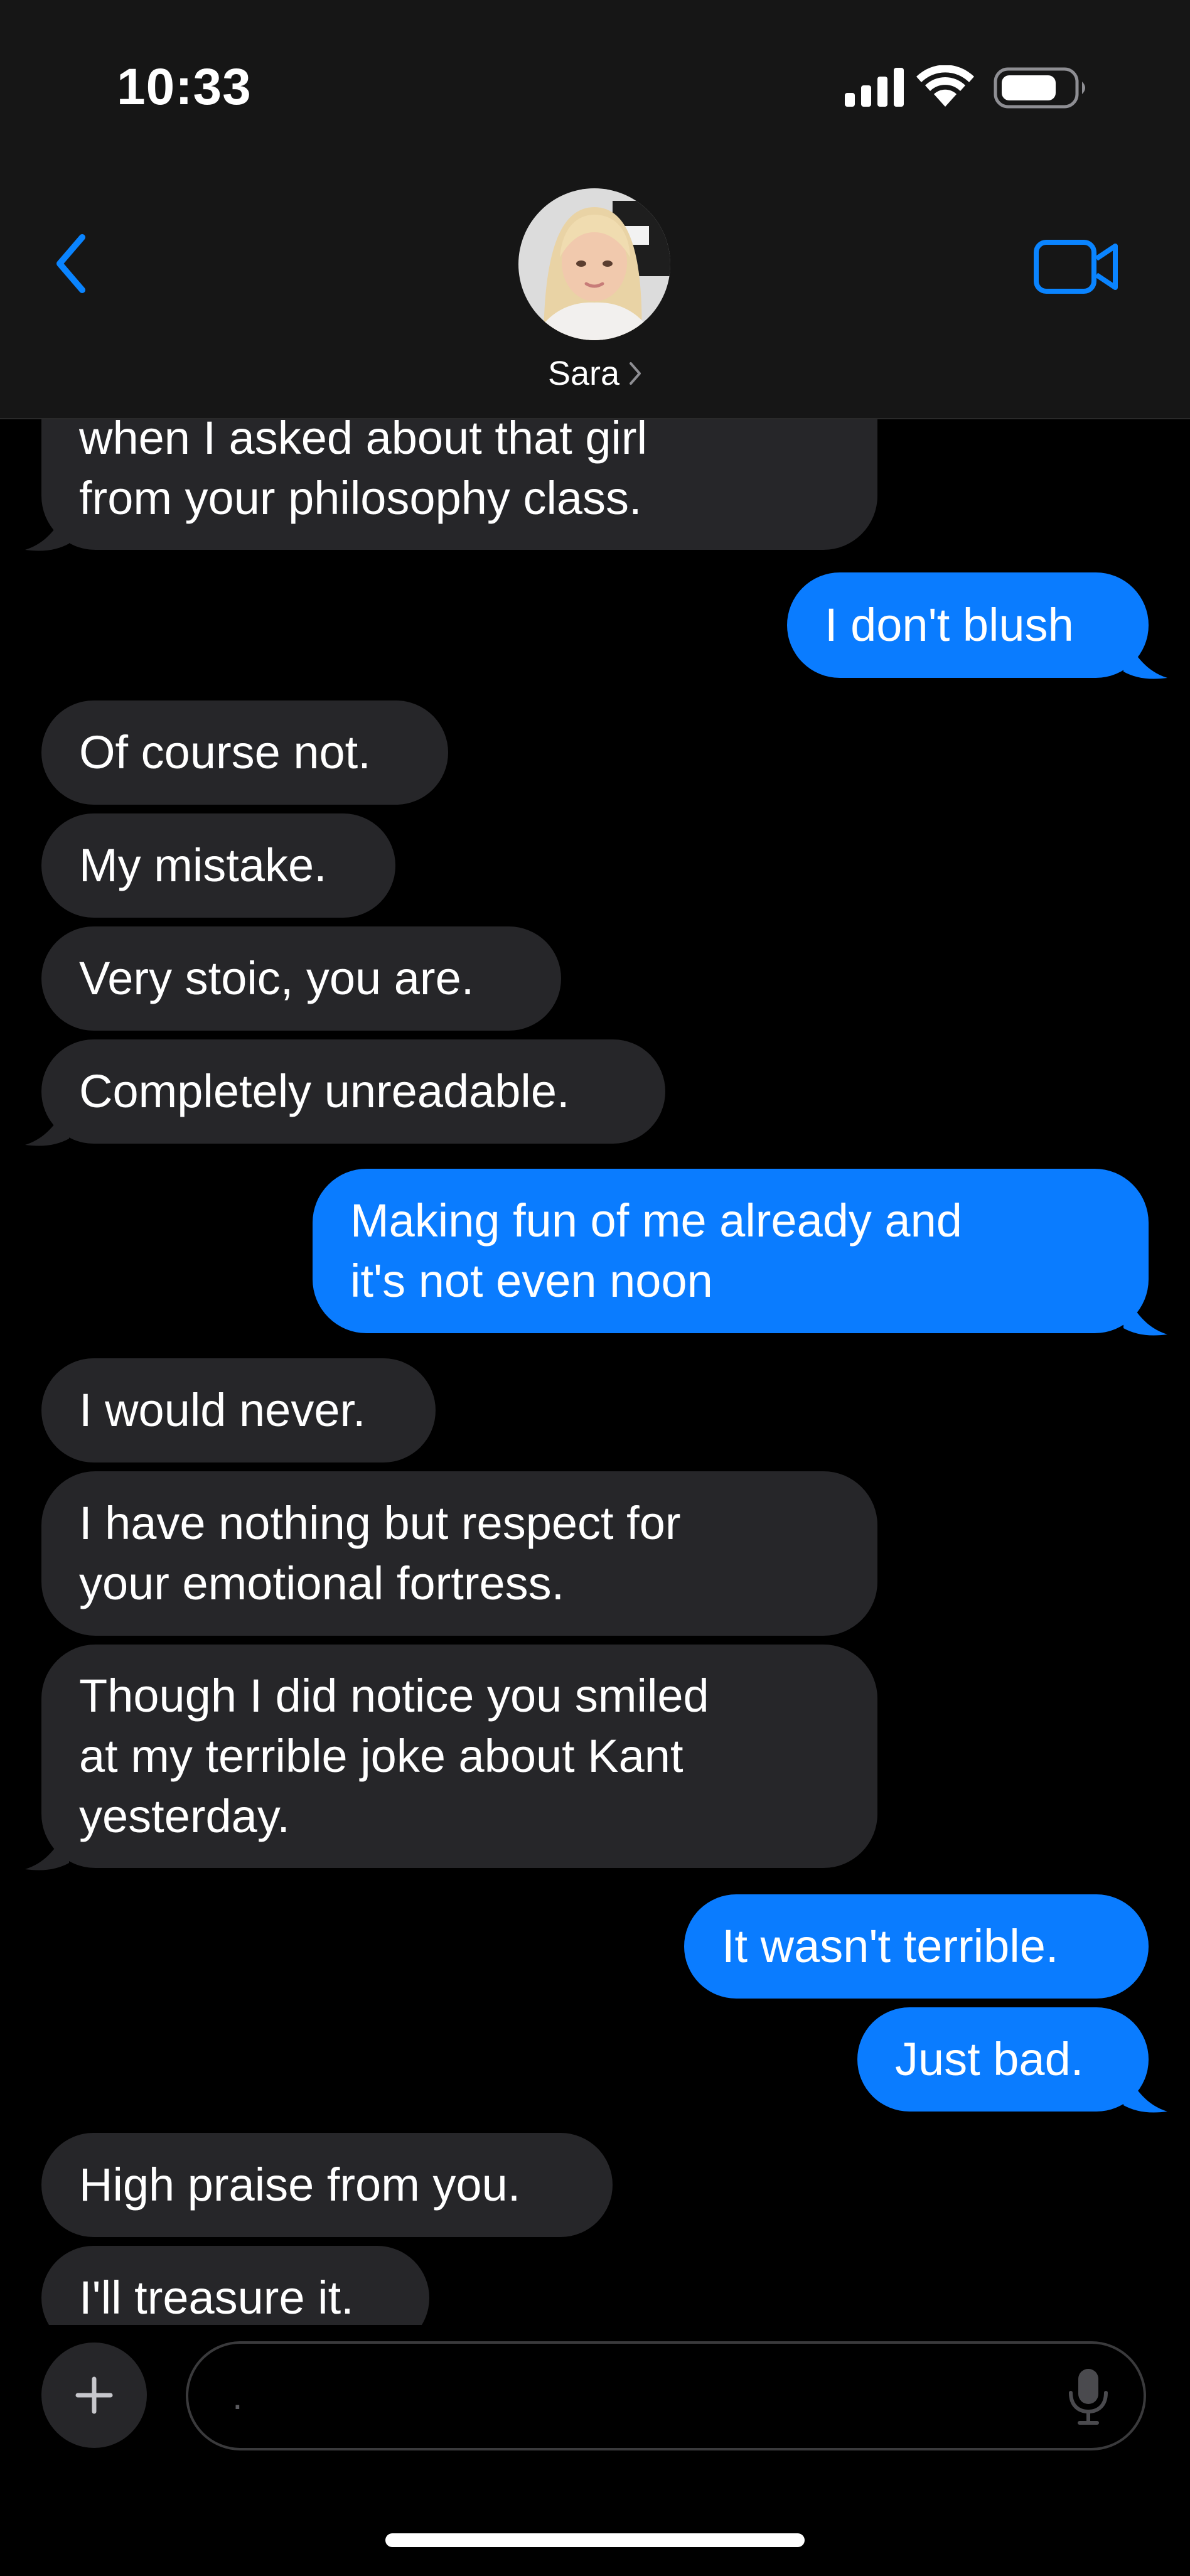 Image resolution: width=1190 pixels, height=2576 pixels. Describe the element at coordinates (874, 88) in the screenshot. I see `cellular-signal-icon` at that location.